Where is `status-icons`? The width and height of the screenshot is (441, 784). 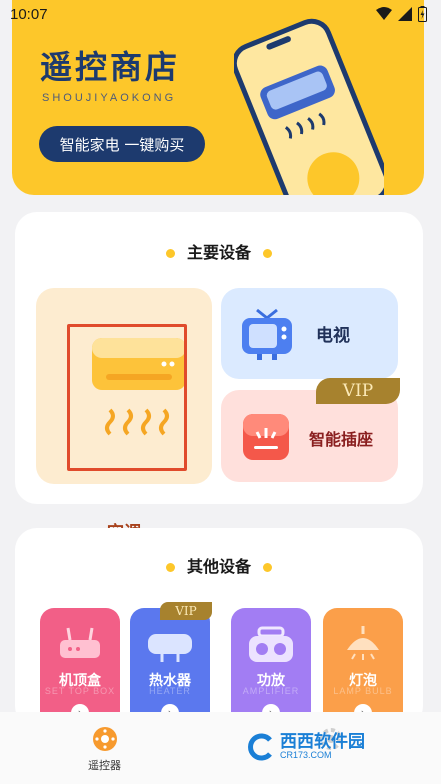 status-icons is located at coordinates (401, 14).